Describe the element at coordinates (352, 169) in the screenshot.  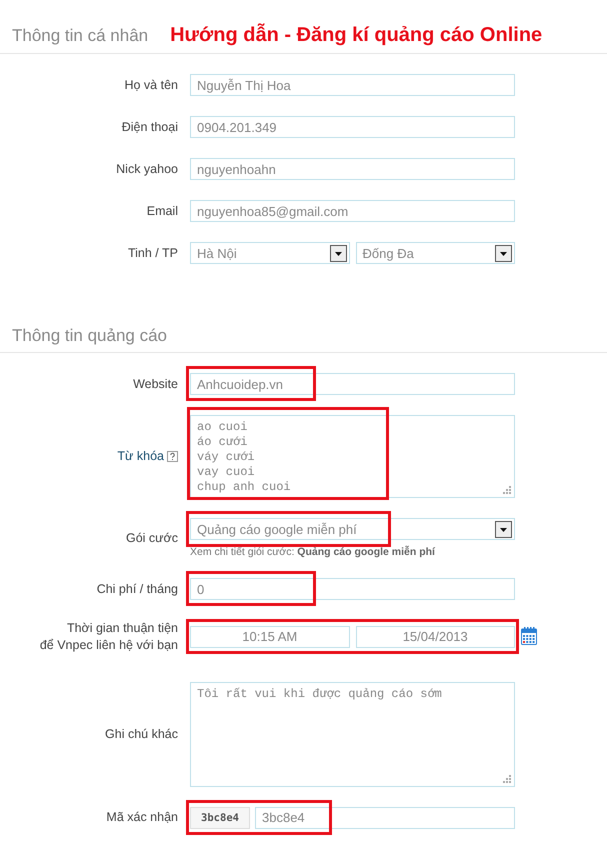
I see `text-field: nguyenhoahn` at that location.